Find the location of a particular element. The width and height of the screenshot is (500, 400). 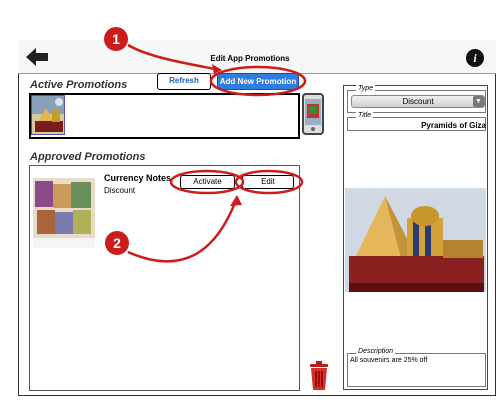

edit-button: Edit is located at coordinates (268, 182).